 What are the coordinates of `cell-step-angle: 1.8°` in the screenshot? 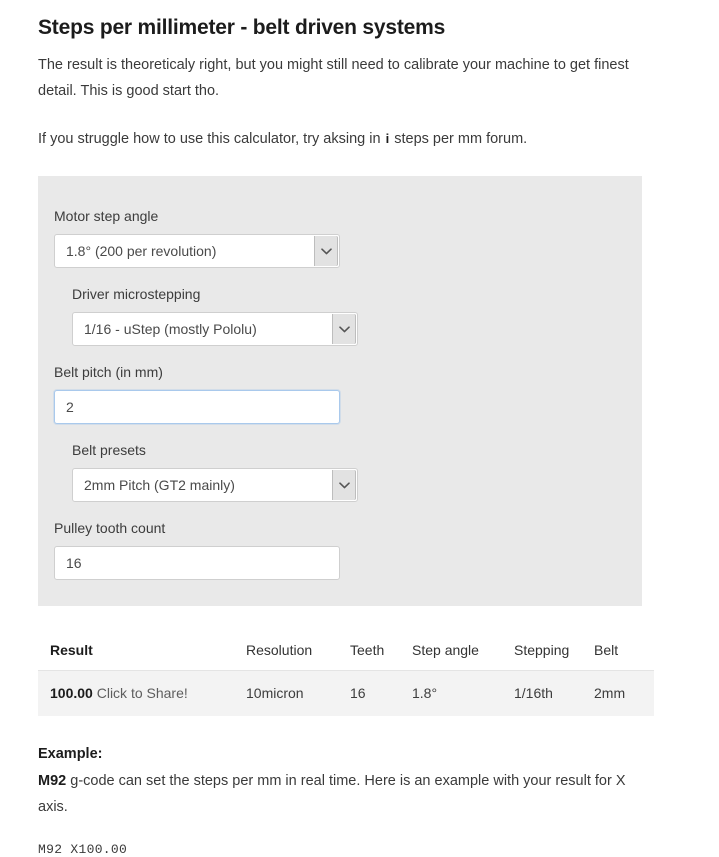 It's located at (463, 693).